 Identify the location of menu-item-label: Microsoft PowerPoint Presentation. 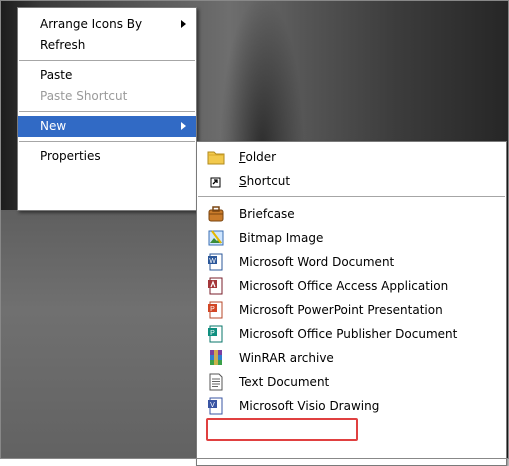
(341, 310).